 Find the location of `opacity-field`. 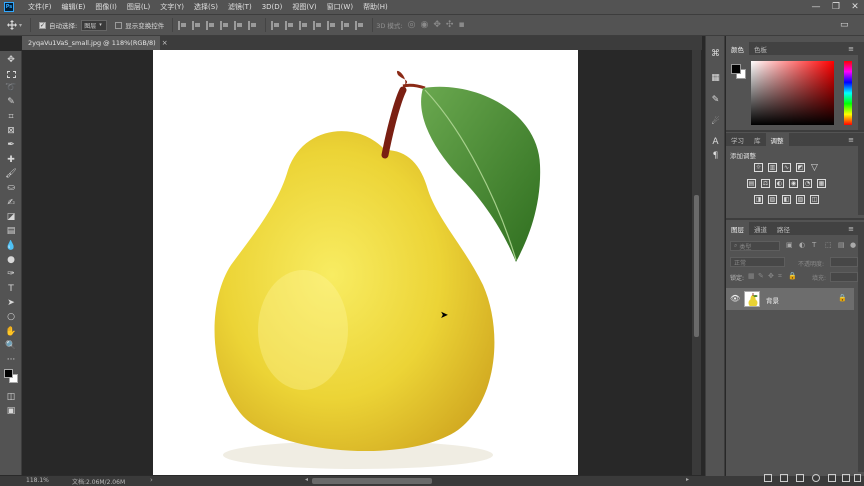

opacity-field is located at coordinates (844, 262).